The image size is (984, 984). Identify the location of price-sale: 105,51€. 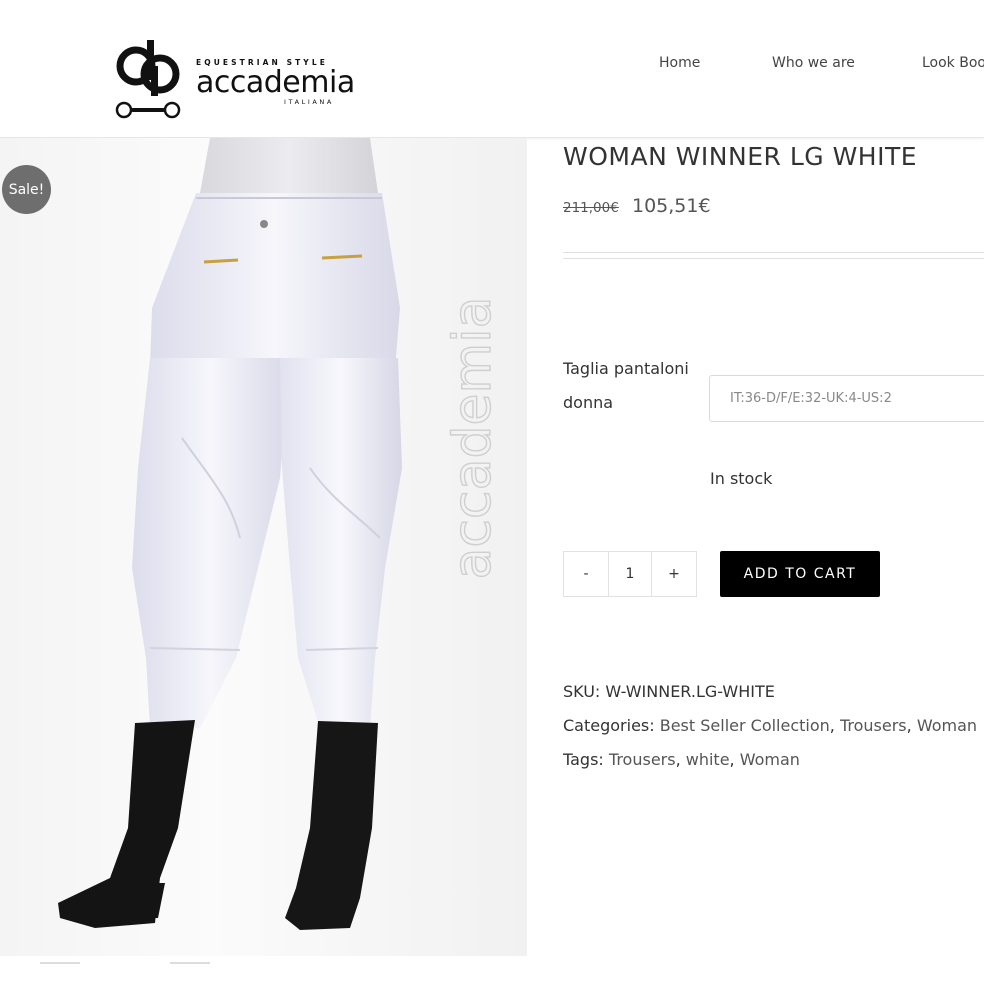
(671, 206).